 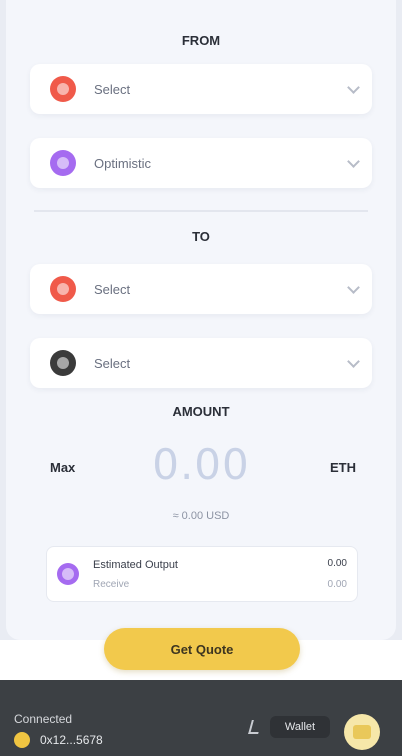 I want to click on from-network-select: Select, so click(x=201, y=89).